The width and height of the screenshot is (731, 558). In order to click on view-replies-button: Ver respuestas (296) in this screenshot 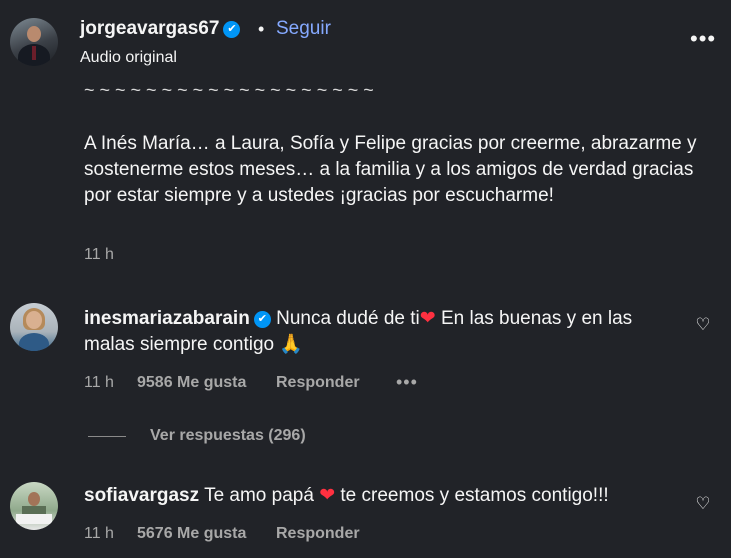, I will do `click(228, 436)`.